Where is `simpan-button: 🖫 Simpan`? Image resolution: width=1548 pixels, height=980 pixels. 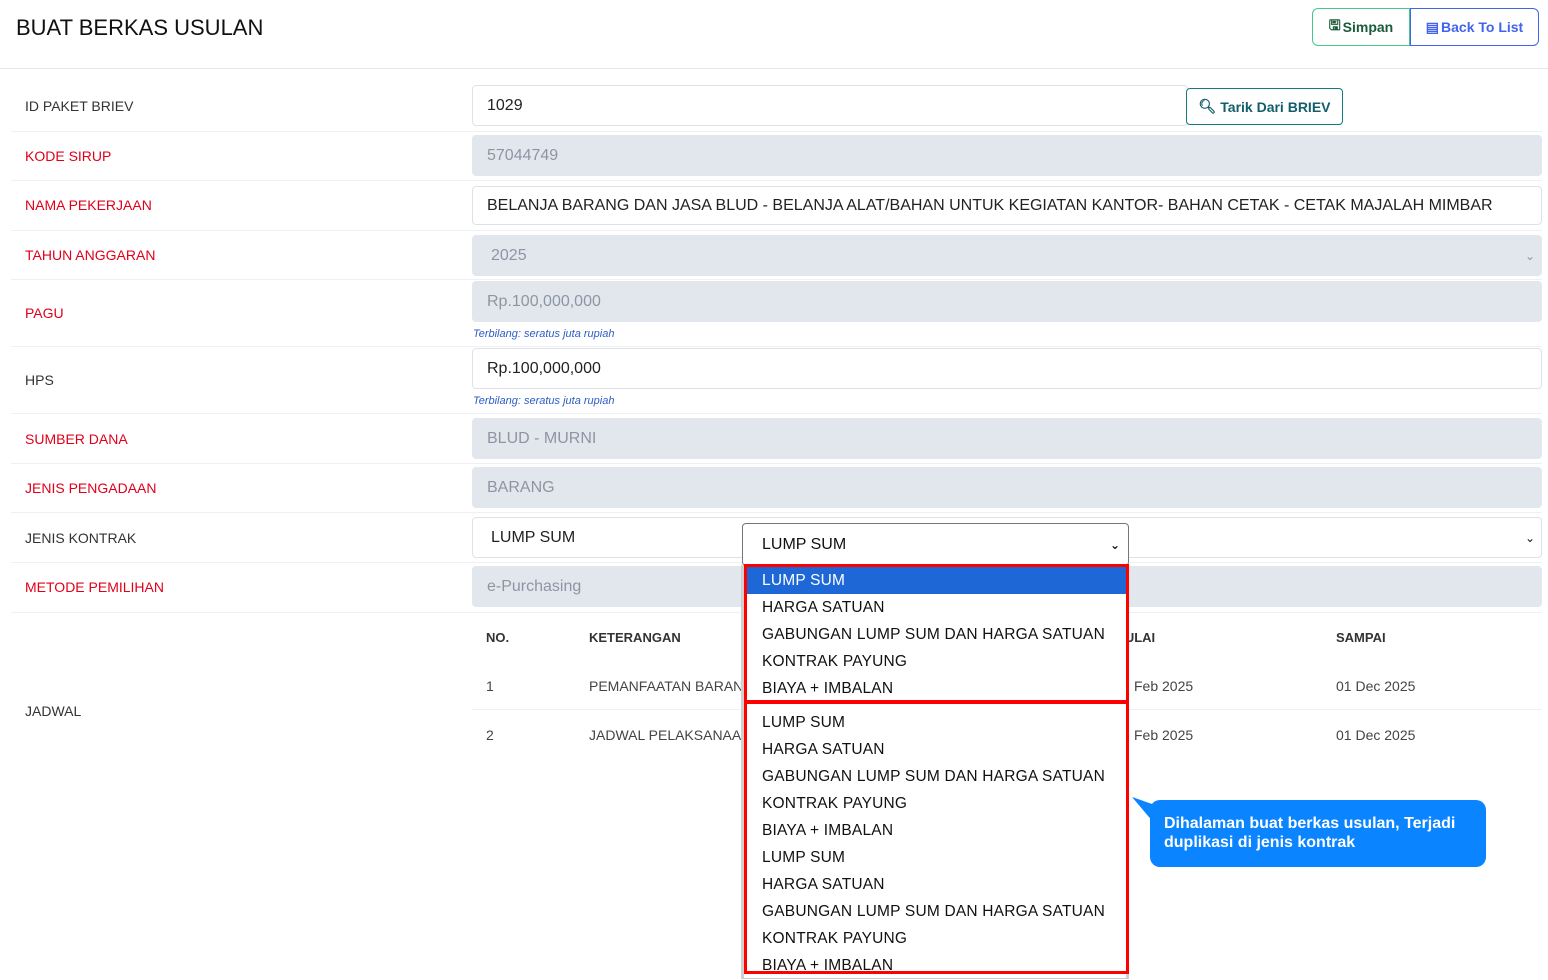 simpan-button: 🖫 Simpan is located at coordinates (1361, 27).